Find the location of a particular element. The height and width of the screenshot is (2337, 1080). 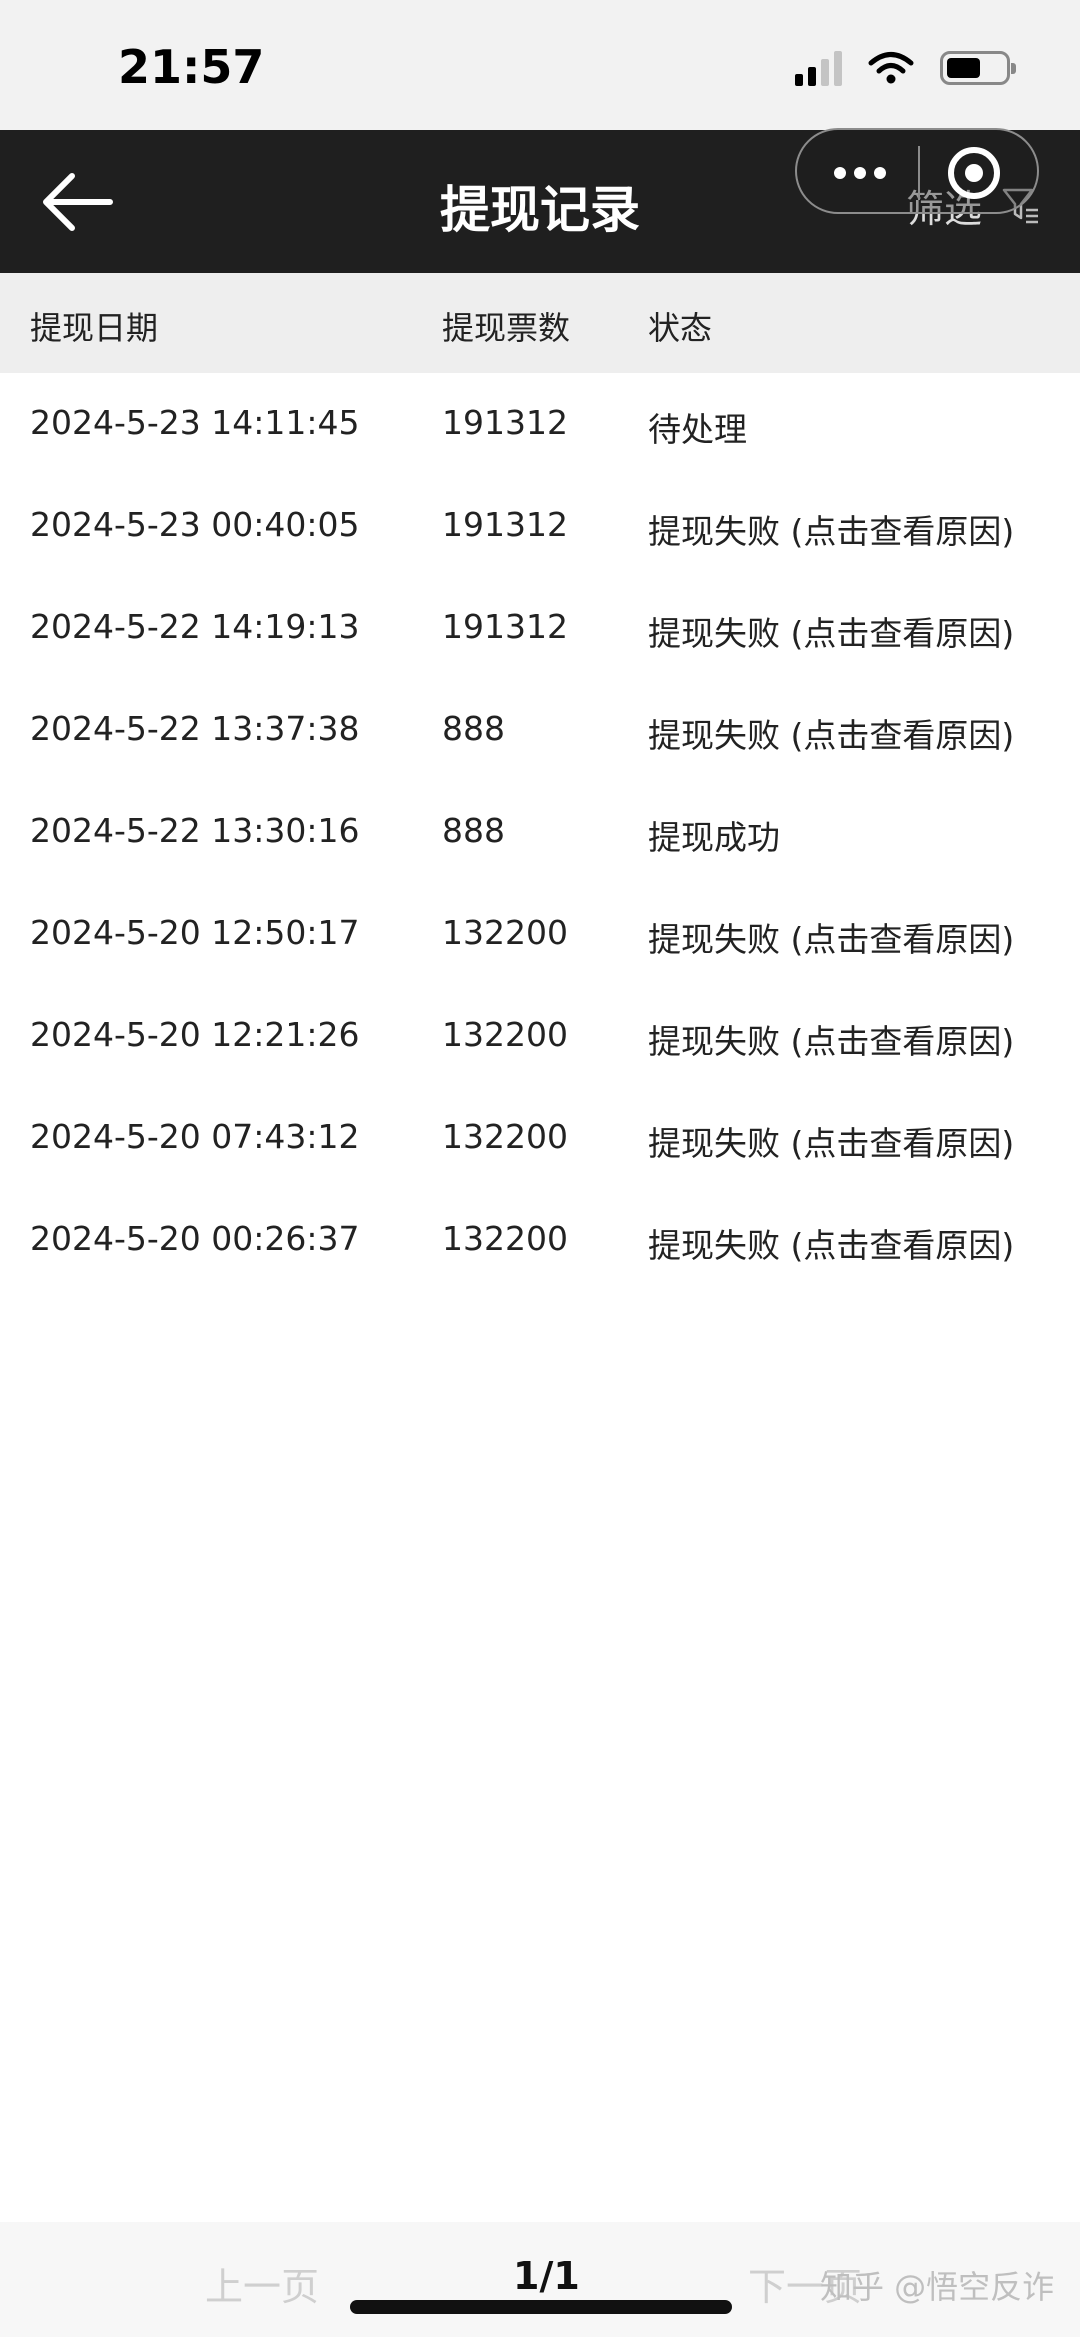

prev-page-button: 上一页 is located at coordinates (262, 2283).